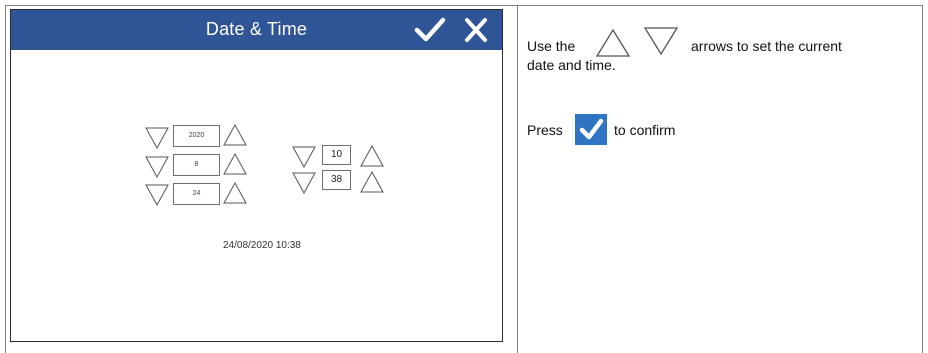  Describe the element at coordinates (256, 30) in the screenshot. I see `title-bar: Date & Time` at that location.